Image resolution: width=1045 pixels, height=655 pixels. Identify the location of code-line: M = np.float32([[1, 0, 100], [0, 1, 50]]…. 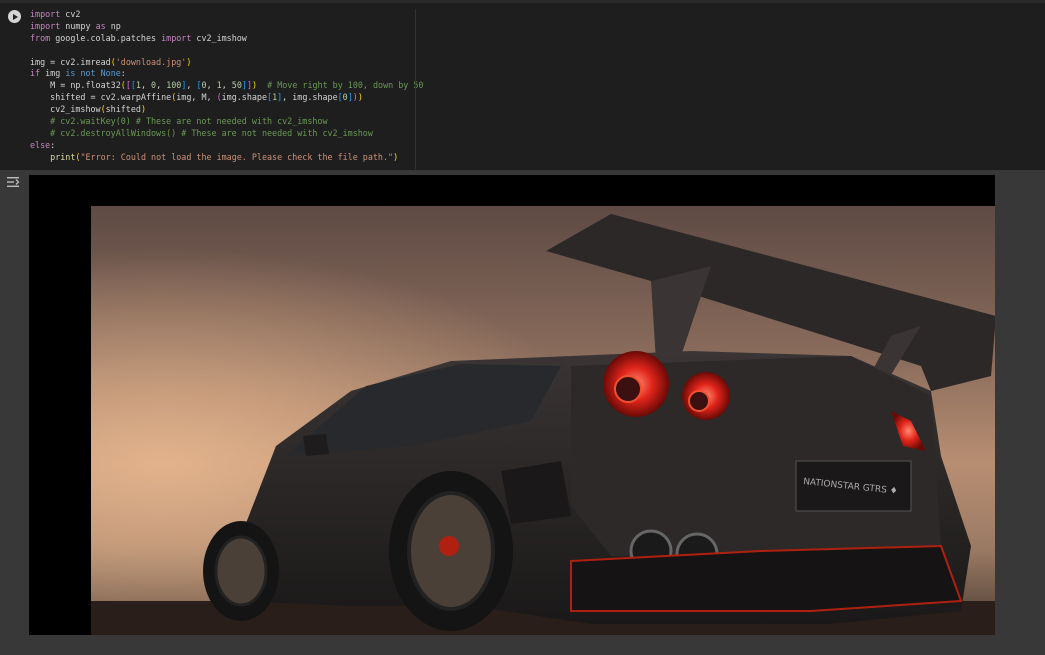
(226, 86).